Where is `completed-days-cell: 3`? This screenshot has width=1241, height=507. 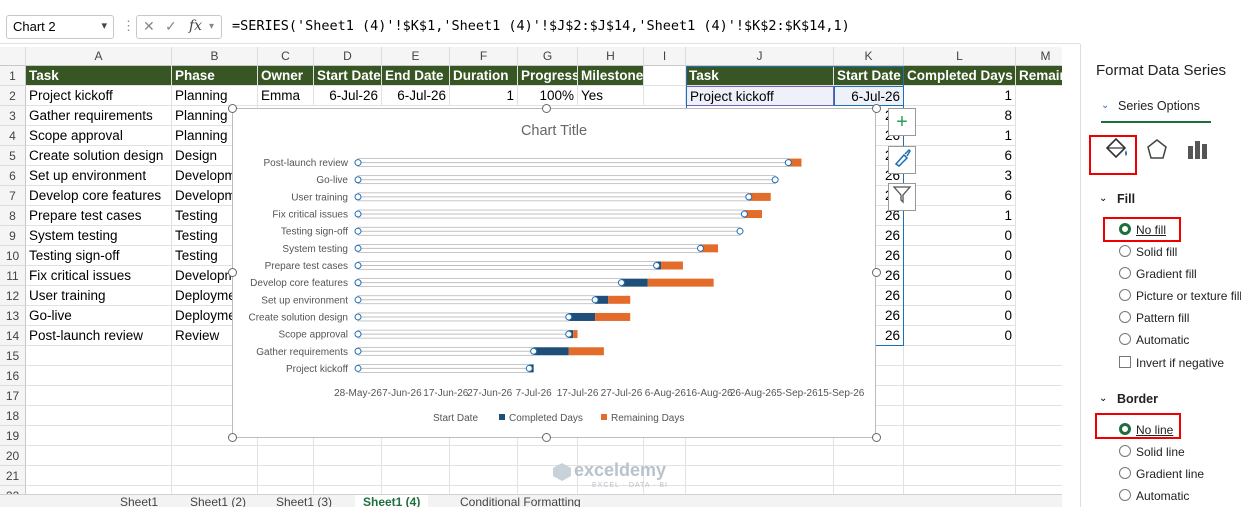
completed-days-cell: 3 is located at coordinates (960, 176).